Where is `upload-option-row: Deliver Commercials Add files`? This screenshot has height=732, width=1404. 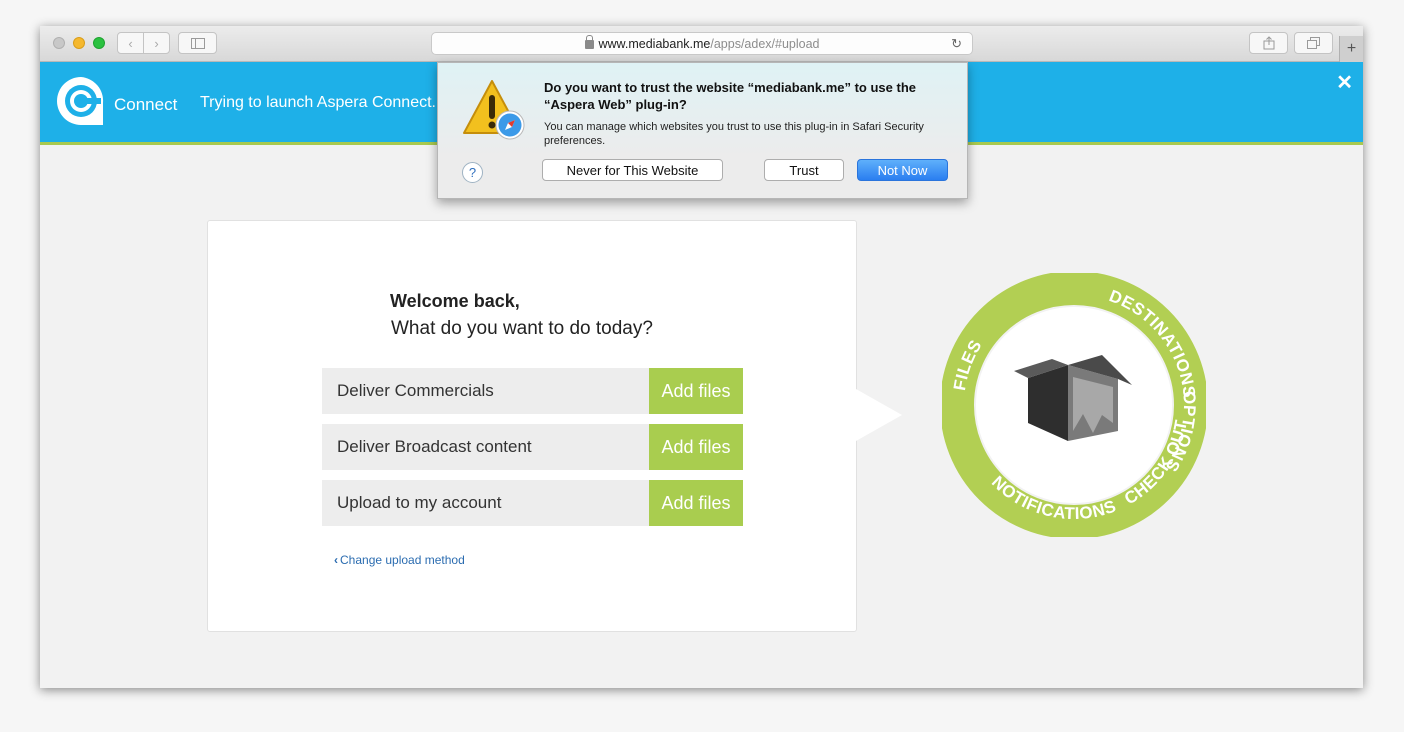 upload-option-row: Deliver Commercials Add files is located at coordinates (532, 391).